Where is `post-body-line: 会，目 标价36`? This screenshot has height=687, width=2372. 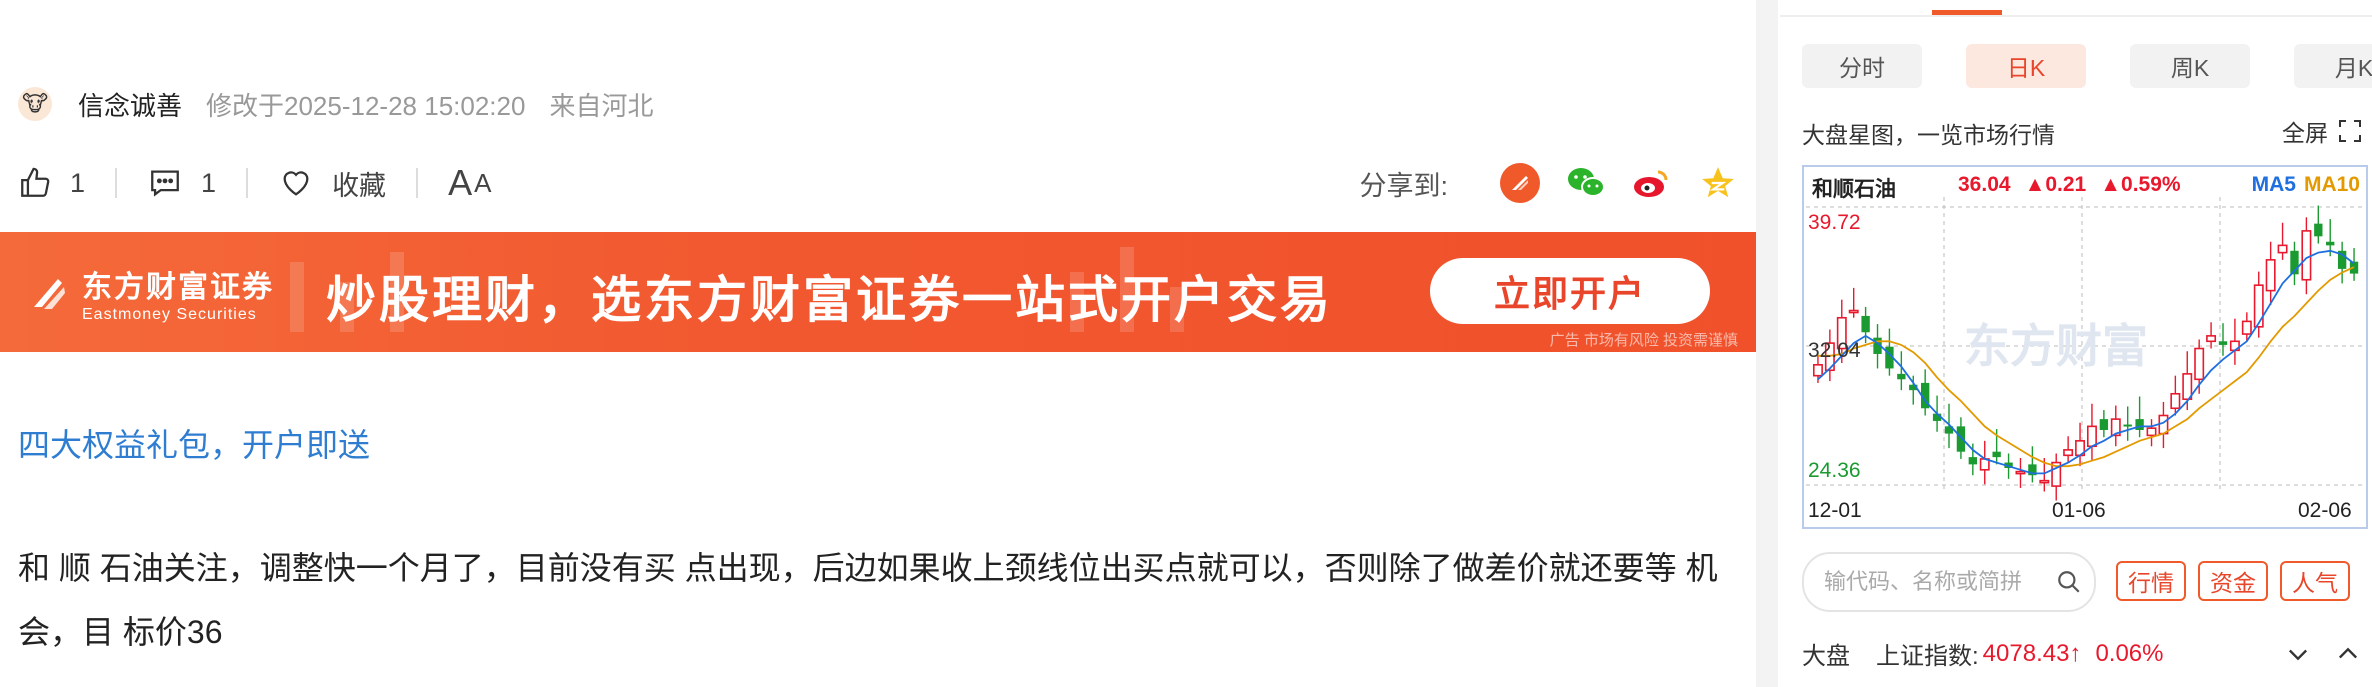 post-body-line: 会，目 标价36 is located at coordinates (120, 632).